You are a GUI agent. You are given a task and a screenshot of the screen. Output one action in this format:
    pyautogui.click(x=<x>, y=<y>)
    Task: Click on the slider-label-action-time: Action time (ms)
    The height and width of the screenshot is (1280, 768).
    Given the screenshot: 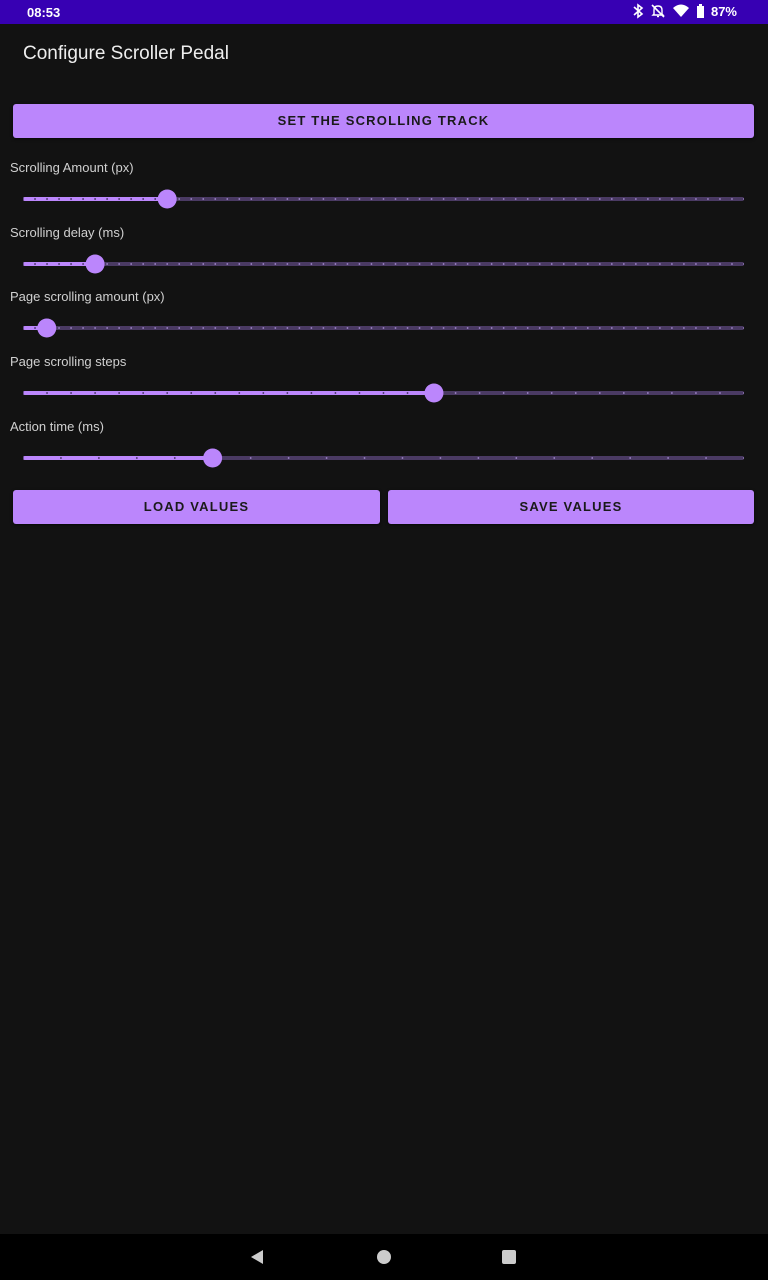 What is the action you would take?
    pyautogui.click(x=57, y=426)
    